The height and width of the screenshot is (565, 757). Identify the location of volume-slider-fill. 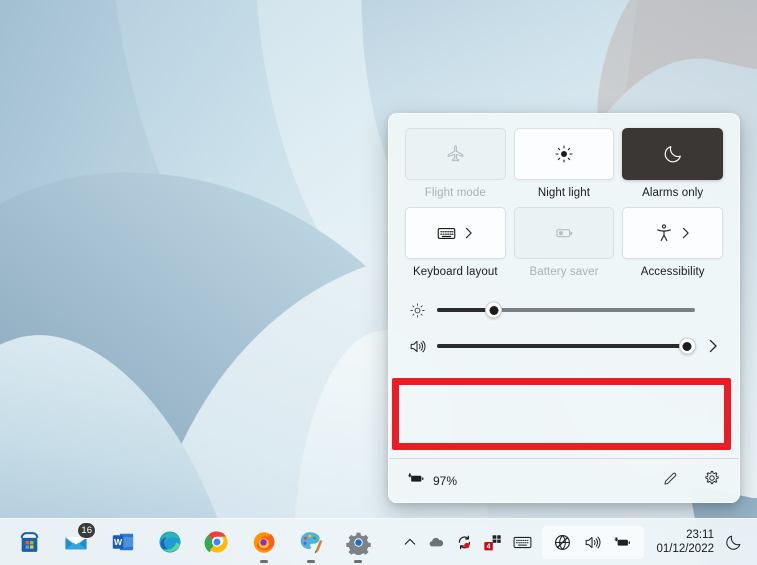
(562, 346).